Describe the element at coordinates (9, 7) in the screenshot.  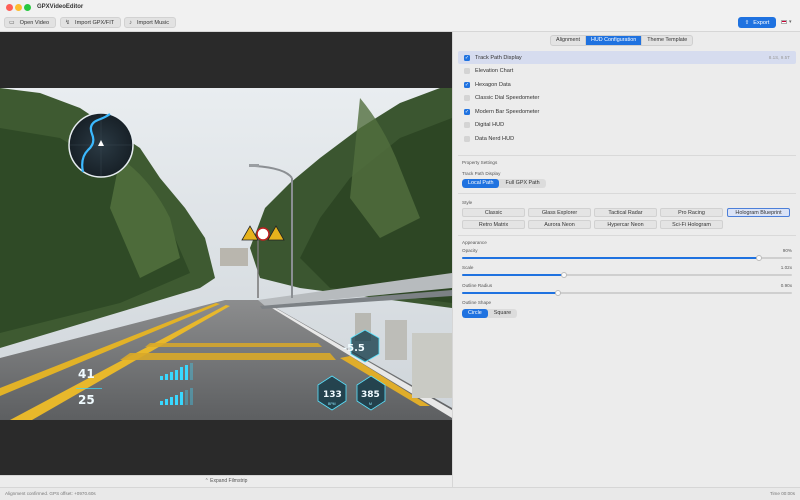
I see `close-window-button` at that location.